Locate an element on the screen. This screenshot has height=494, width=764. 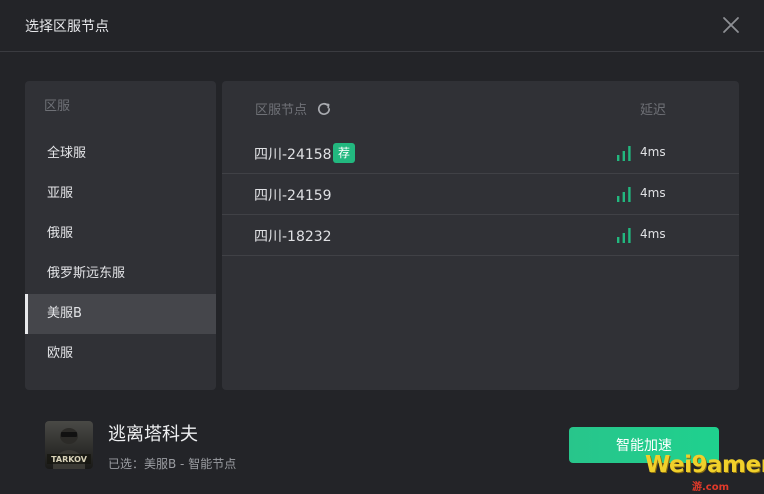
watermark-sub: 游.com is located at coordinates (711, 487).